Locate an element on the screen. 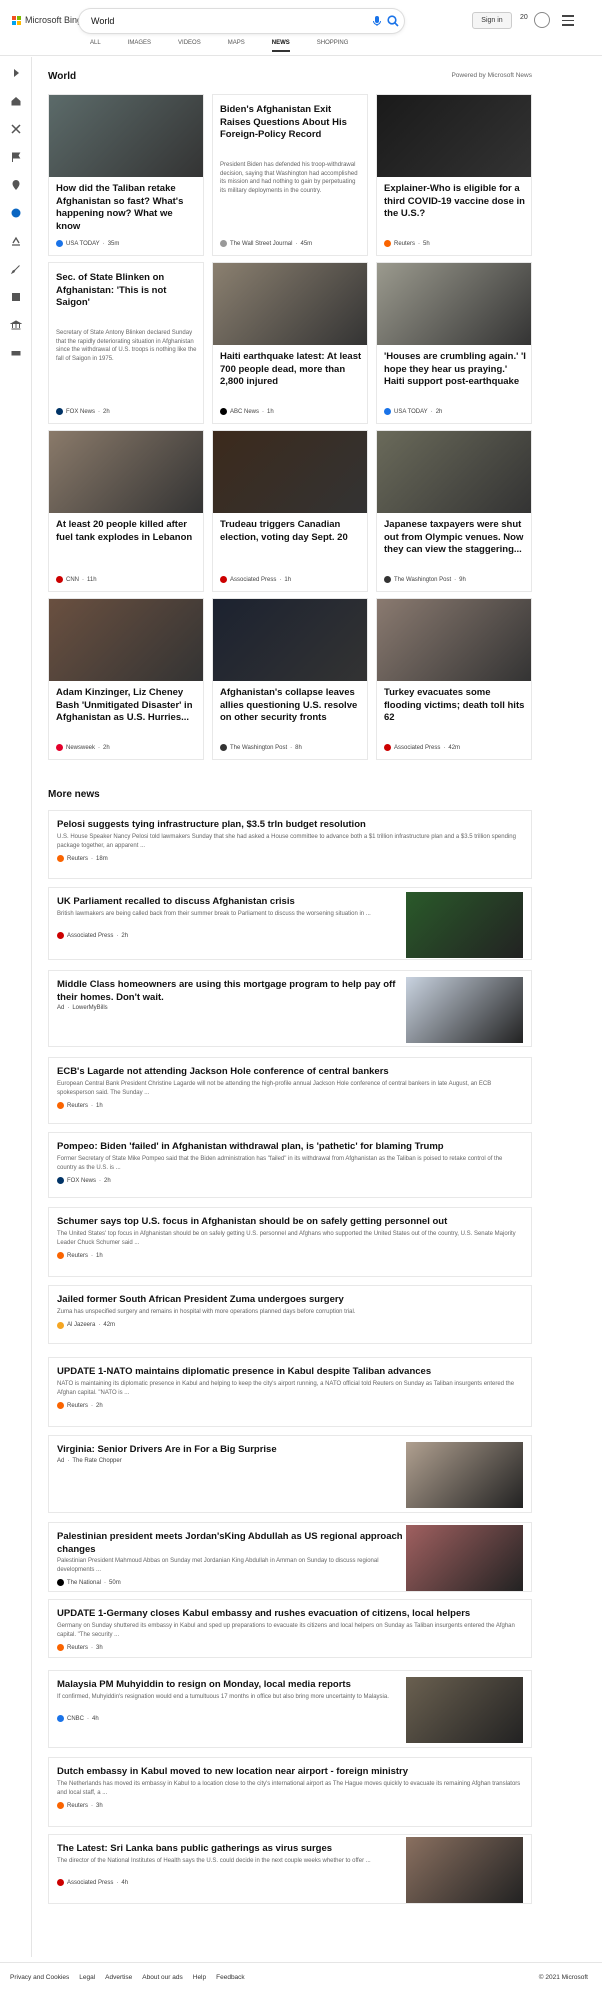 The height and width of the screenshot is (1989, 602). location-icon is located at coordinates (16, 185).